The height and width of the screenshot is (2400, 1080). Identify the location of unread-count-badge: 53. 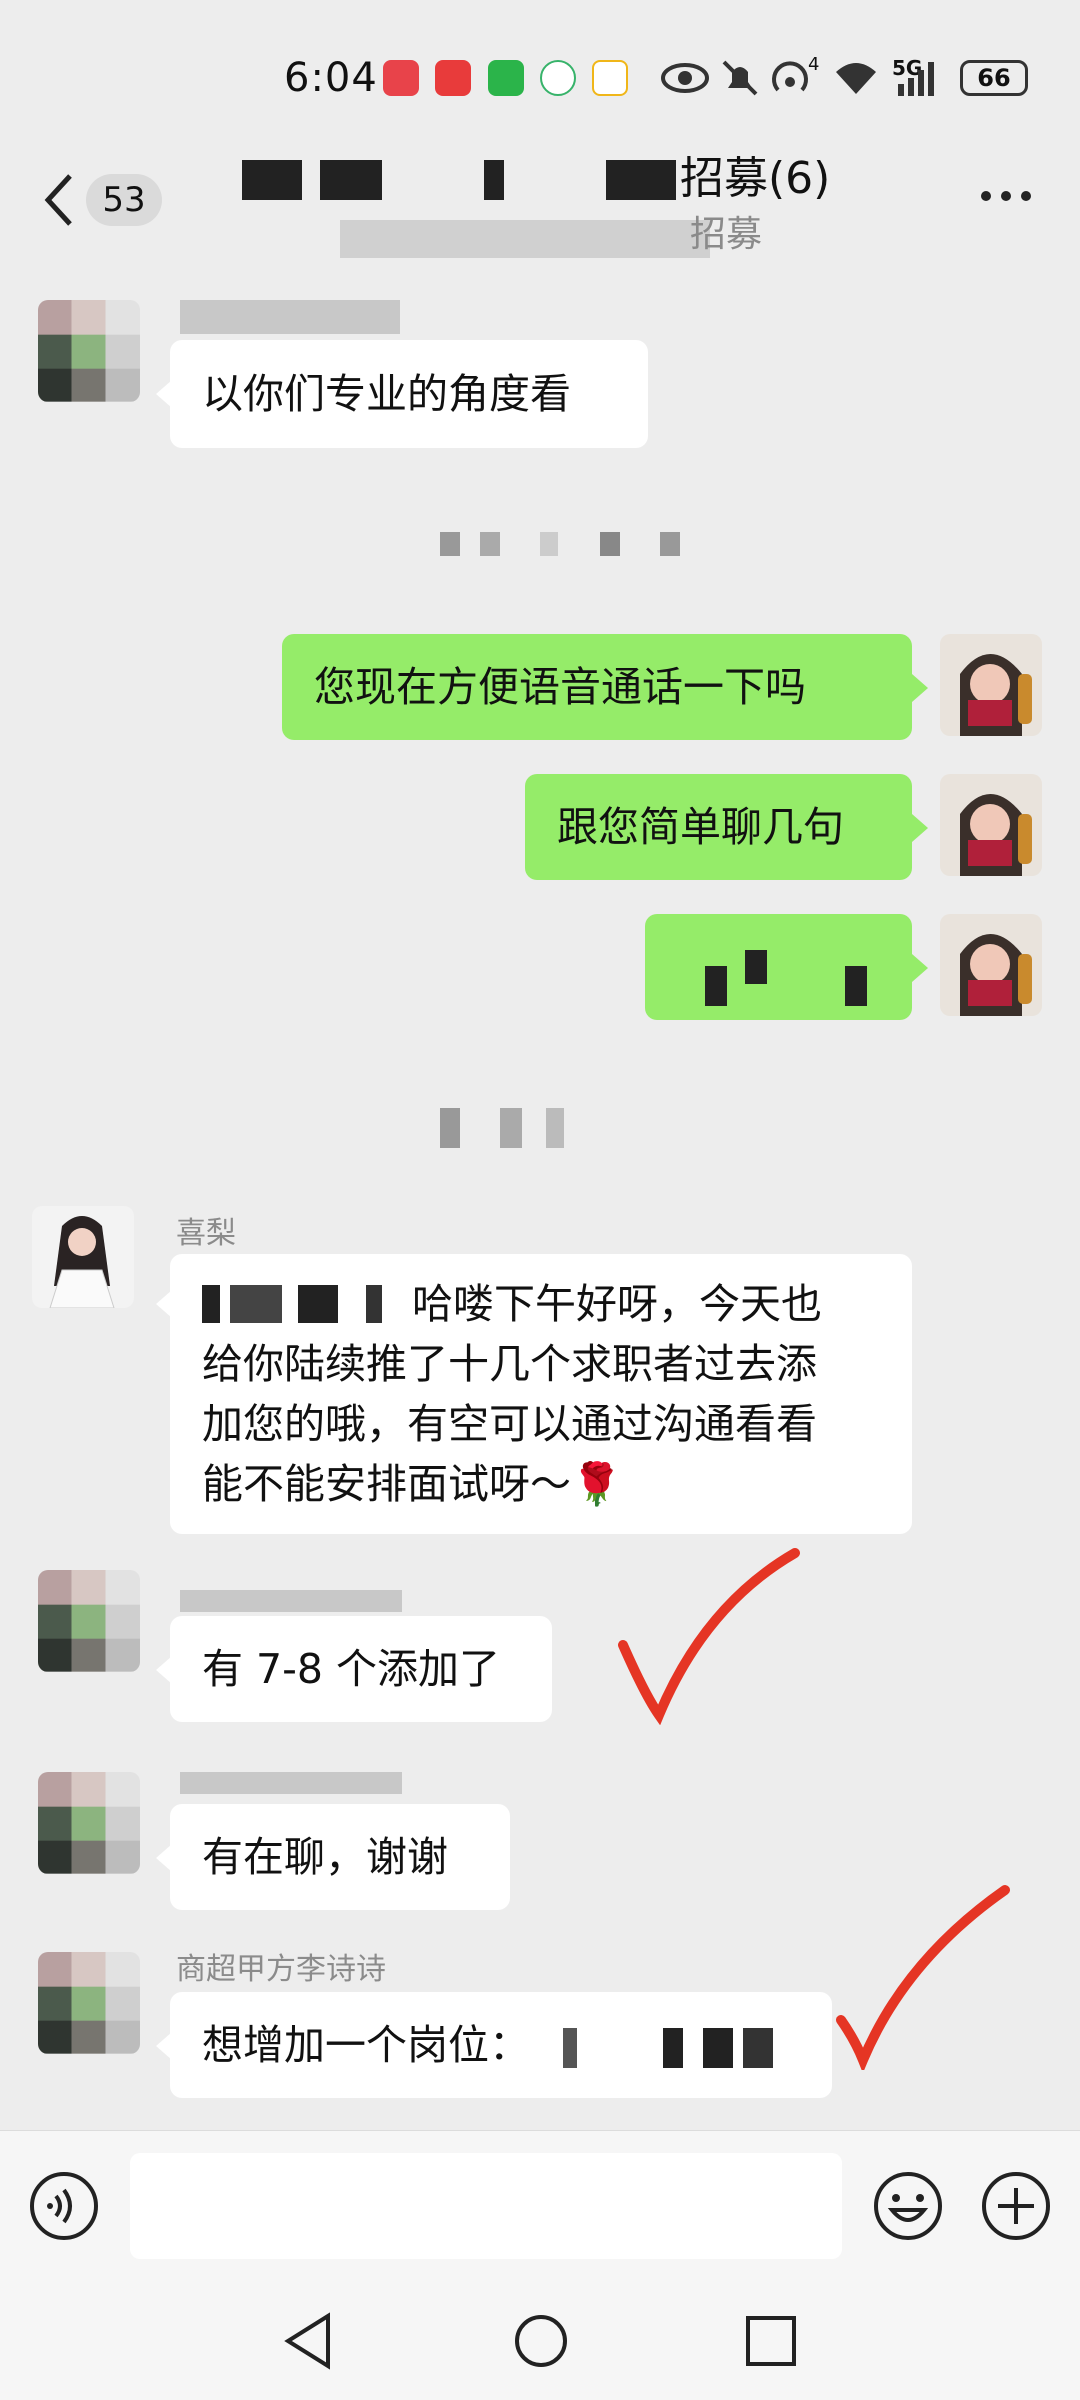
(124, 200).